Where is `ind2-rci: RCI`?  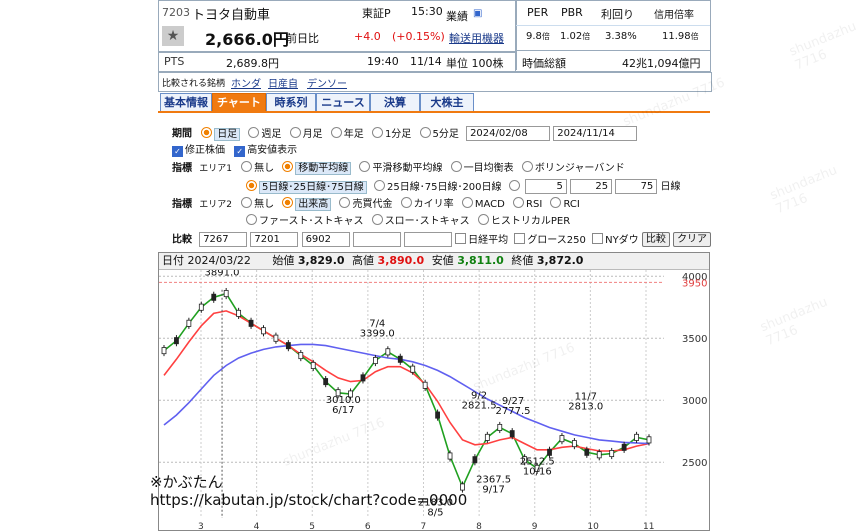 ind2-rci: RCI is located at coordinates (565, 203).